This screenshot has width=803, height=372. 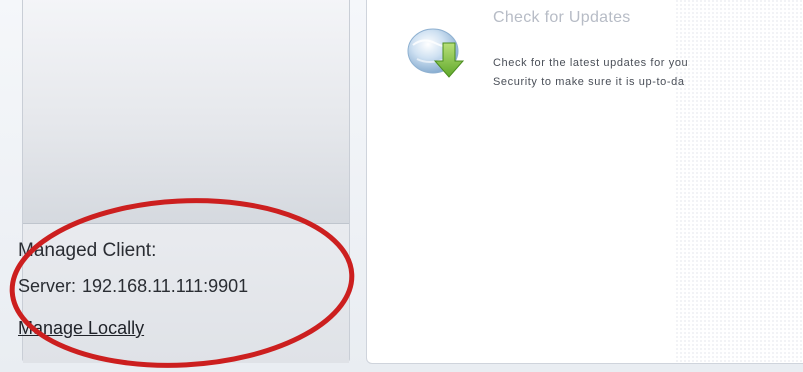 What do you see at coordinates (436, 50) in the screenshot?
I see `update-globe-arrow-icon` at bounding box center [436, 50].